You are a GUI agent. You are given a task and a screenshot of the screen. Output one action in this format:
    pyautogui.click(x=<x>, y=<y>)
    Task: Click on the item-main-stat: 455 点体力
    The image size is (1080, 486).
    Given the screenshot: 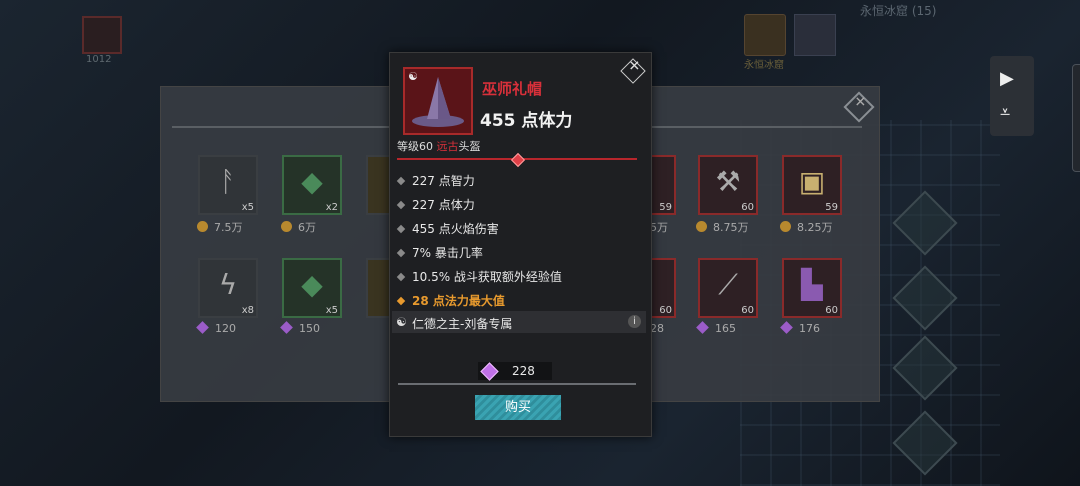 What is the action you would take?
    pyautogui.click(x=526, y=121)
    